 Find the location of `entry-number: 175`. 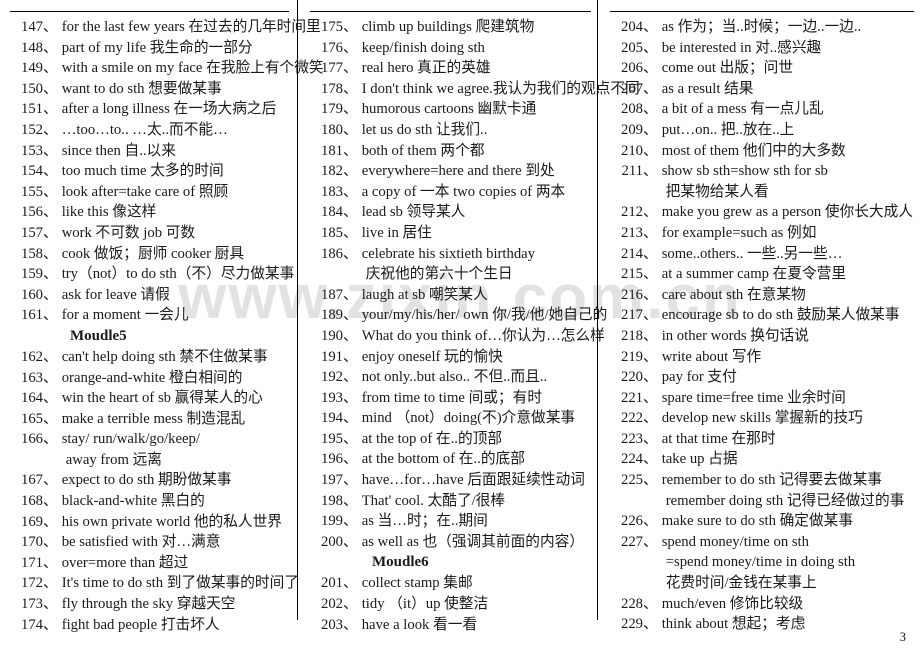

entry-number: 175 is located at coordinates (331, 27).